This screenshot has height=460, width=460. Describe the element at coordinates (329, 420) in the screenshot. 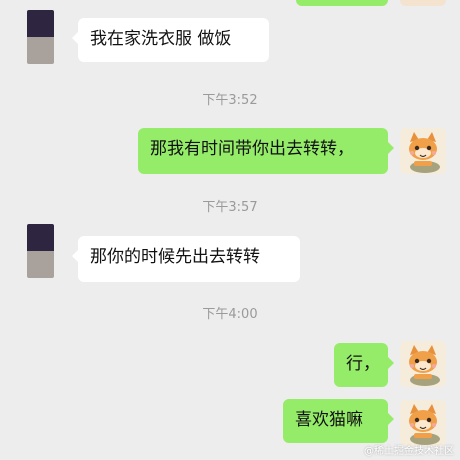

I see `message-text: 喜欢猫嘛` at that location.